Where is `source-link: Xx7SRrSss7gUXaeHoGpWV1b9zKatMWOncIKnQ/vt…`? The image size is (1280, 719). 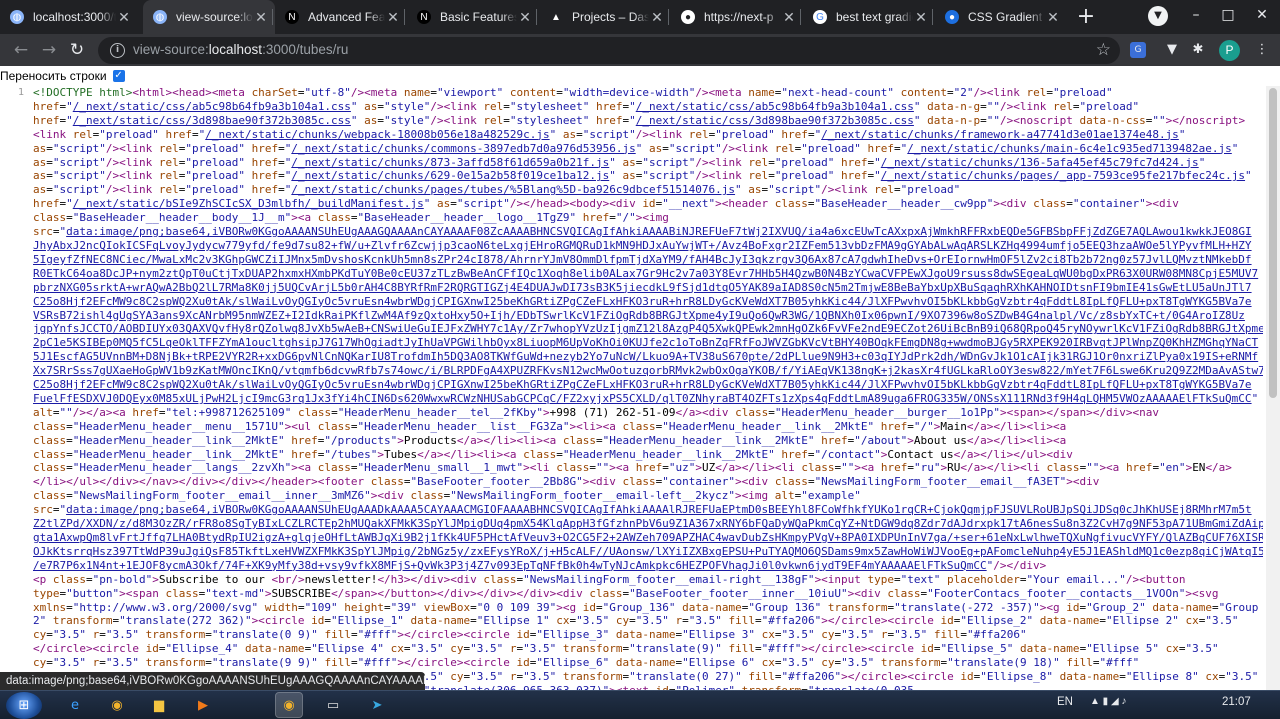
source-link: Xx7SRrSss7gUXaeHoGpWV1b9zKatMWOncIKnQ/vt… is located at coordinates (648, 370).